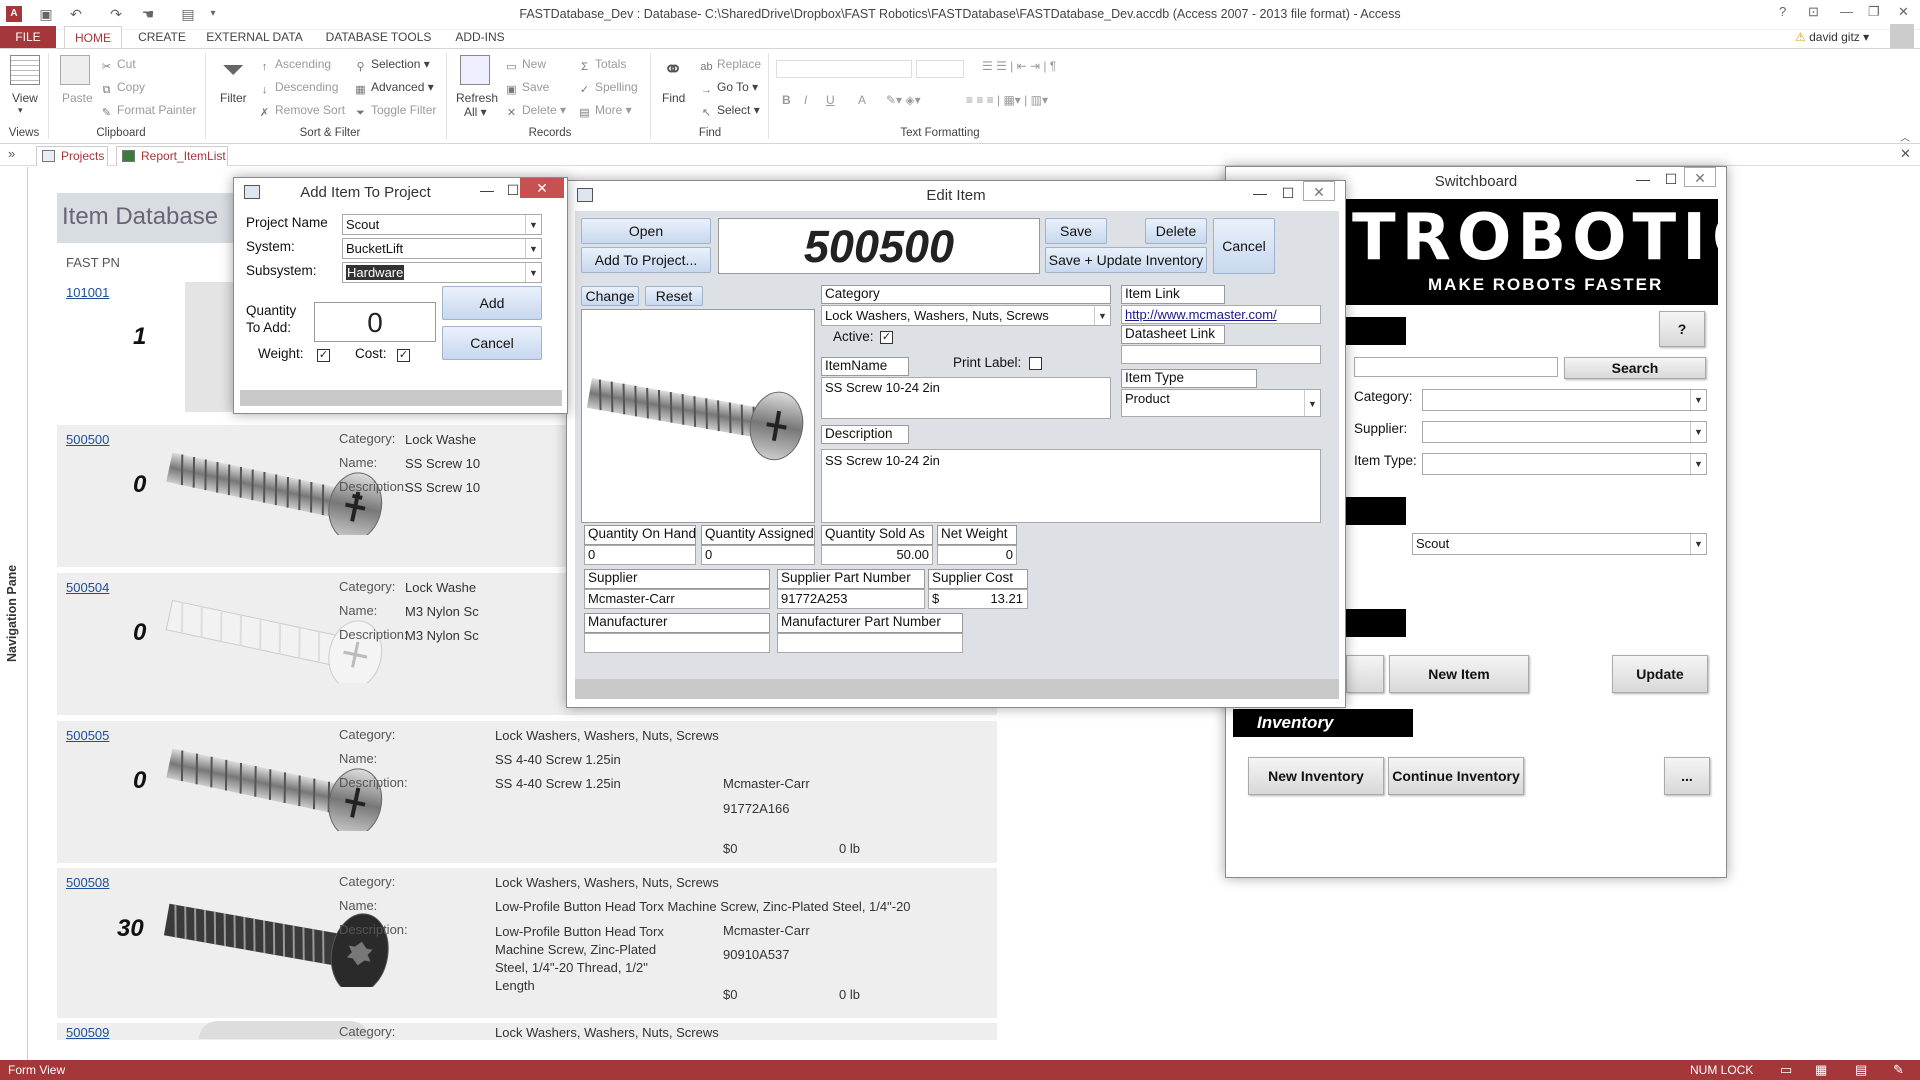 The image size is (1920, 1080). I want to click on tab-create: CREATE, so click(162, 37).